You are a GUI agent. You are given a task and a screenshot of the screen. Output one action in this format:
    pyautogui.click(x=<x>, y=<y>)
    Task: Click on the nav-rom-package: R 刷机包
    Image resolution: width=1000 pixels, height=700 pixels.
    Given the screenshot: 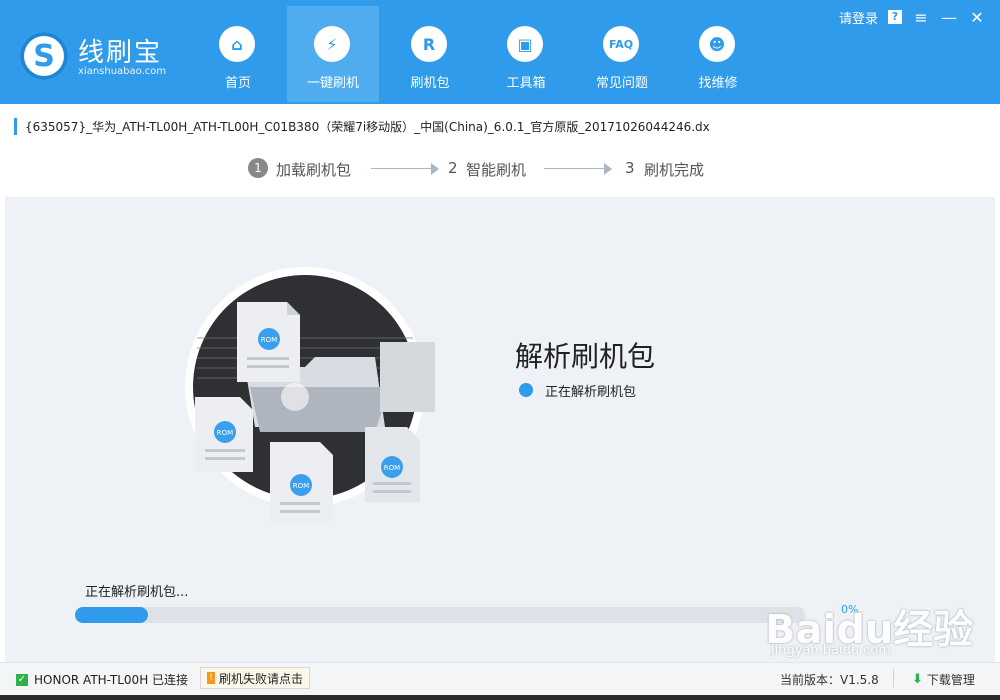 What is the action you would take?
    pyautogui.click(x=430, y=54)
    